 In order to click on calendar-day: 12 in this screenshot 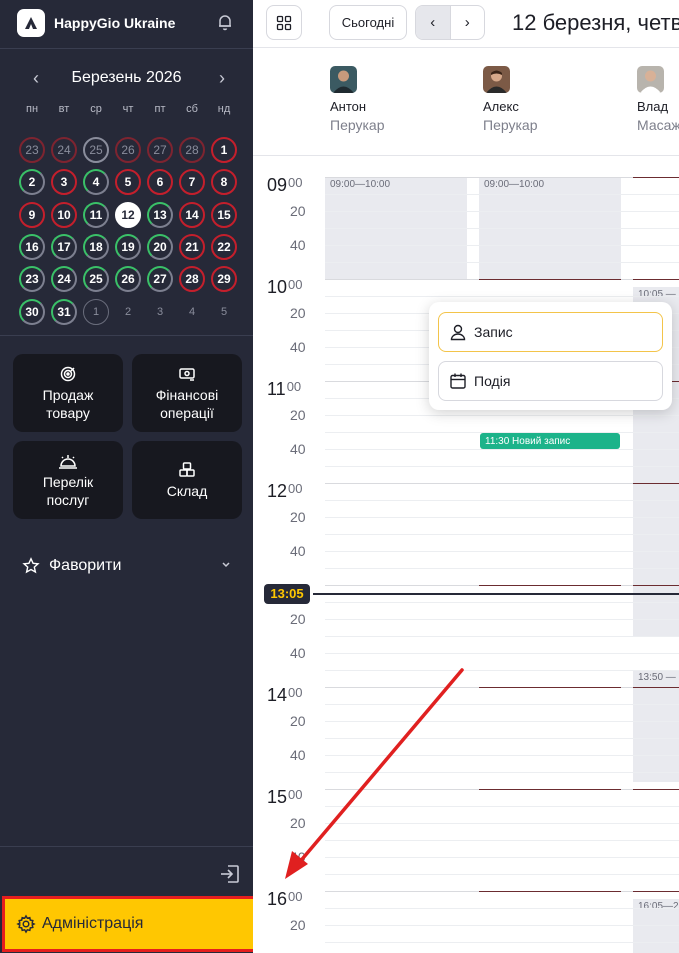, I will do `click(128, 215)`.